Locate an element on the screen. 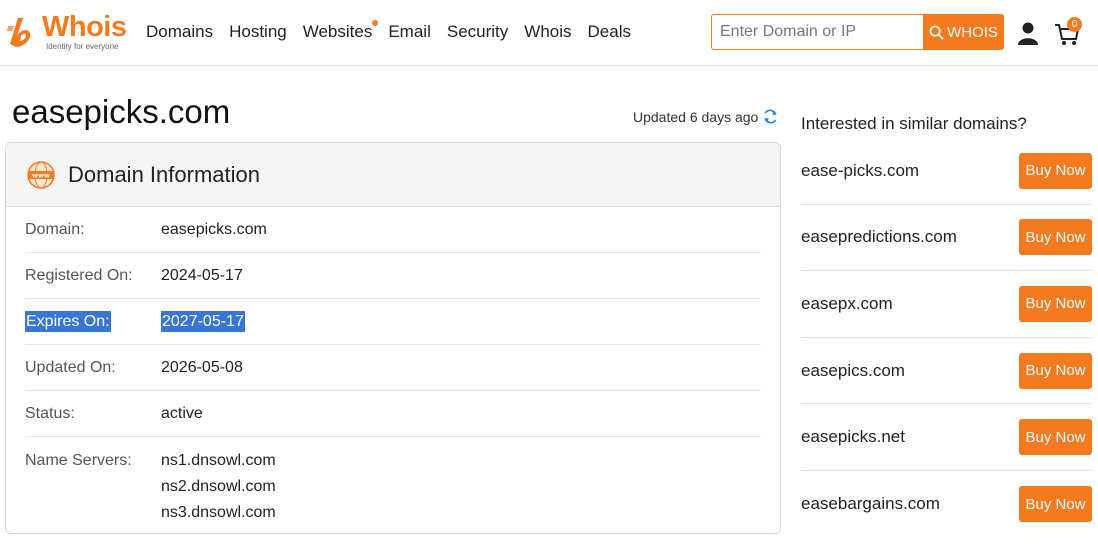 The image size is (1098, 553). name-server: ns3.dnsowl.com is located at coordinates (218, 512).